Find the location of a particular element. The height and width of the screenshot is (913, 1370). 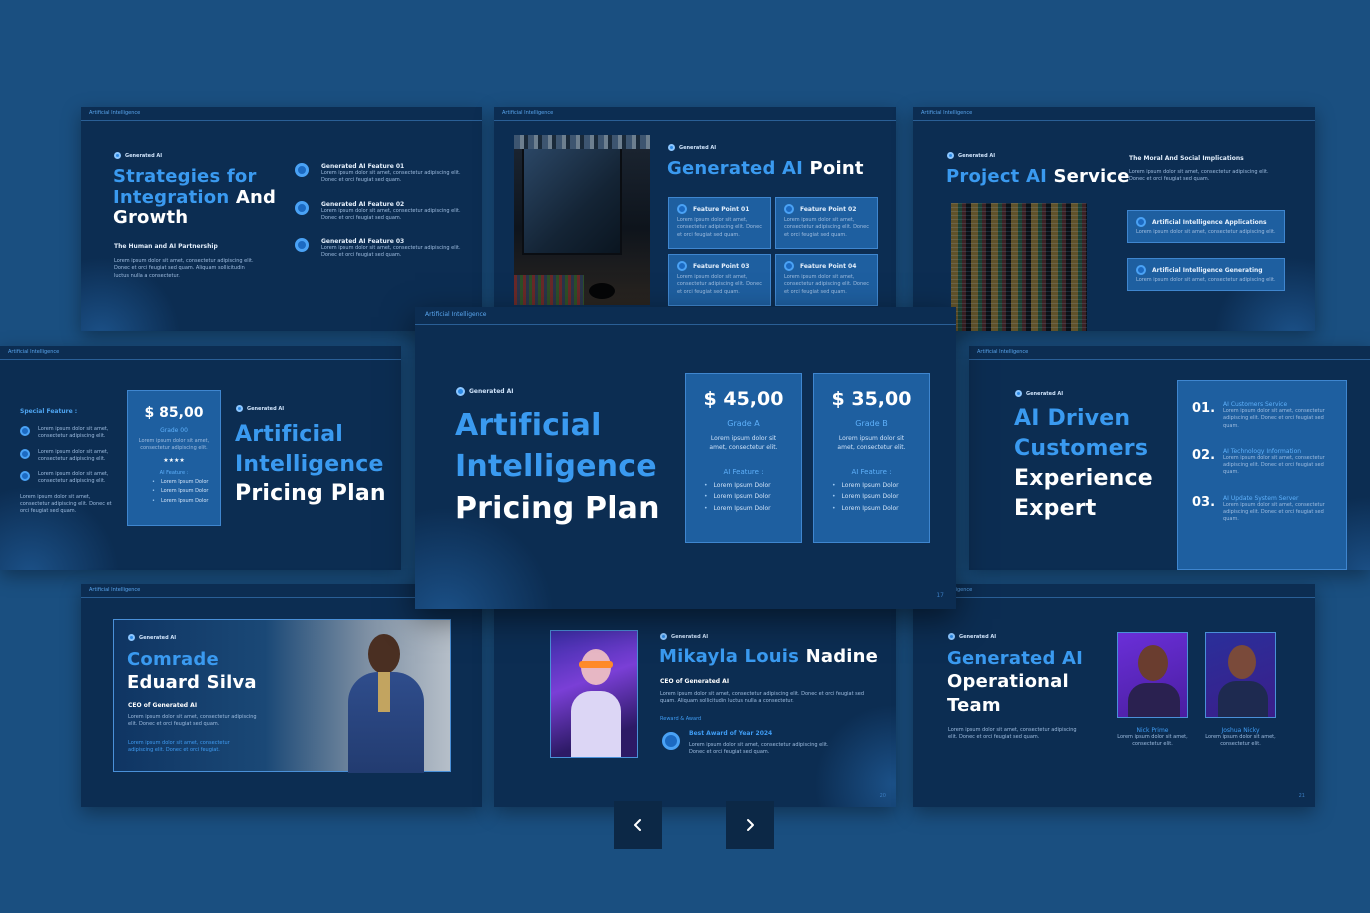

code-screen-photo is located at coordinates (1019, 267).